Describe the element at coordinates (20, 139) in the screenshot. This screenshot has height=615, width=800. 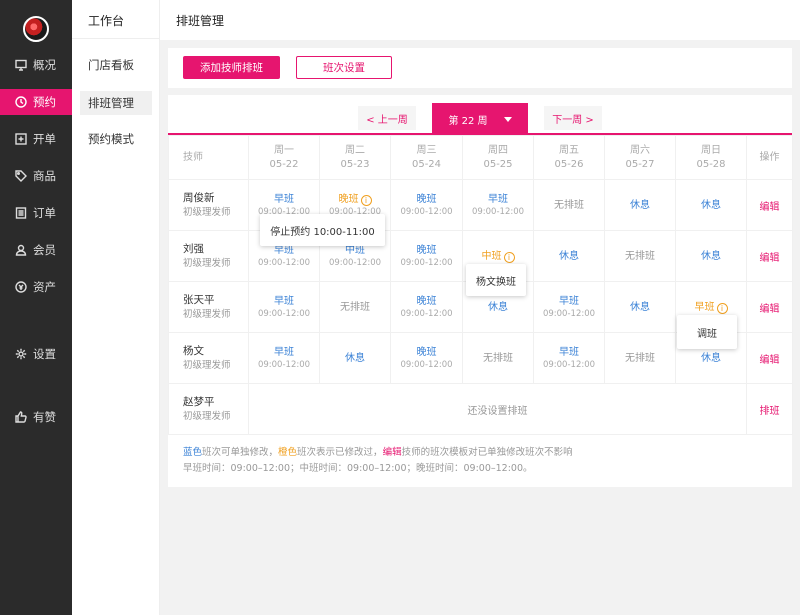
I see `plus-square-icon` at that location.